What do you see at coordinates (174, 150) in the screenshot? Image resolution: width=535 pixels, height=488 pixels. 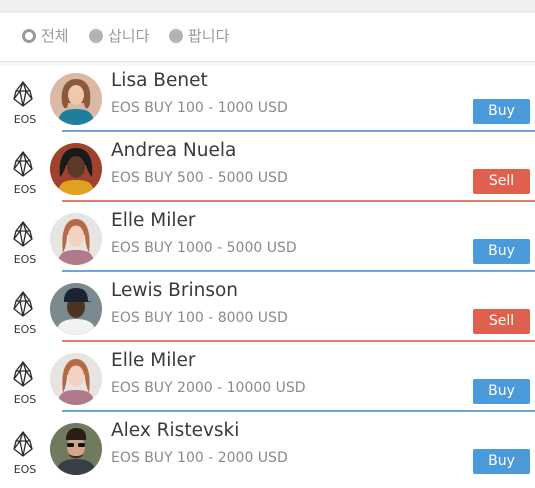 I see `user-name: Andrea Nuela` at bounding box center [174, 150].